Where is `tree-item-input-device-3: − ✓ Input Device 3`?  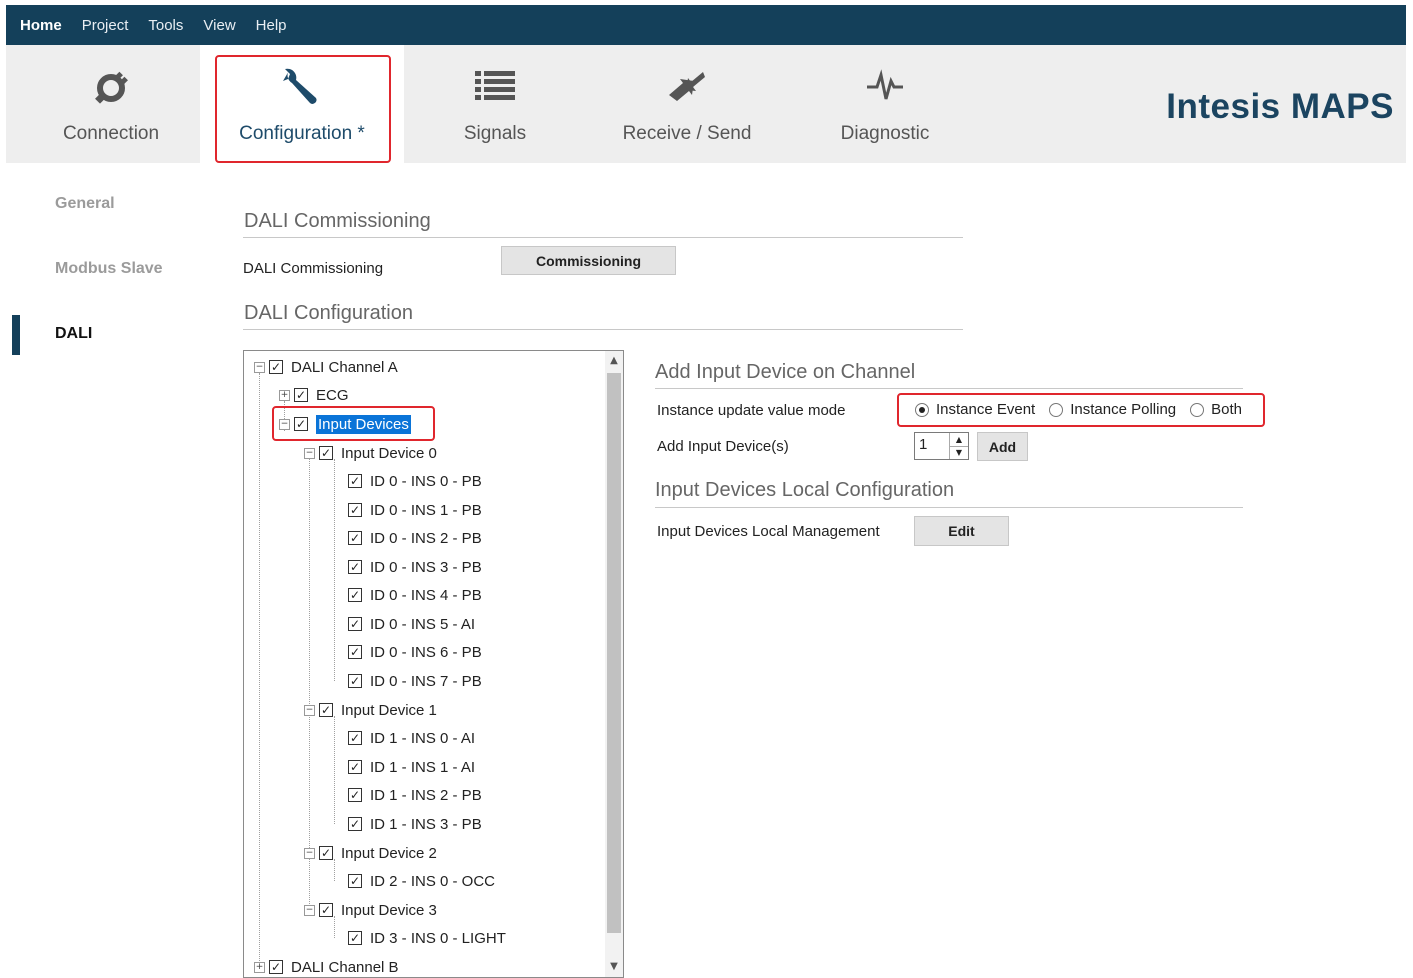
tree-item-input-device-3: − ✓ Input Device 3 is located at coordinates (370, 910).